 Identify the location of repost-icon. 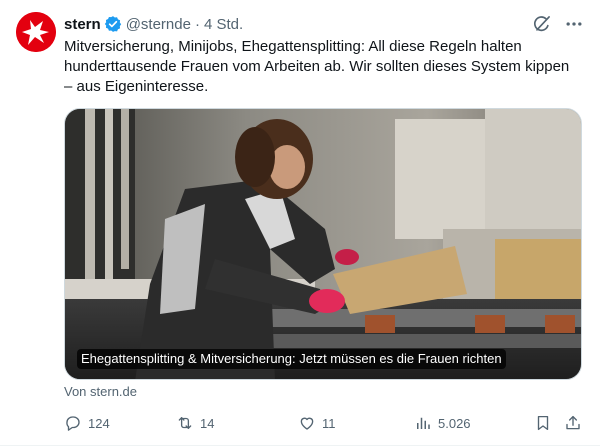
(185, 423).